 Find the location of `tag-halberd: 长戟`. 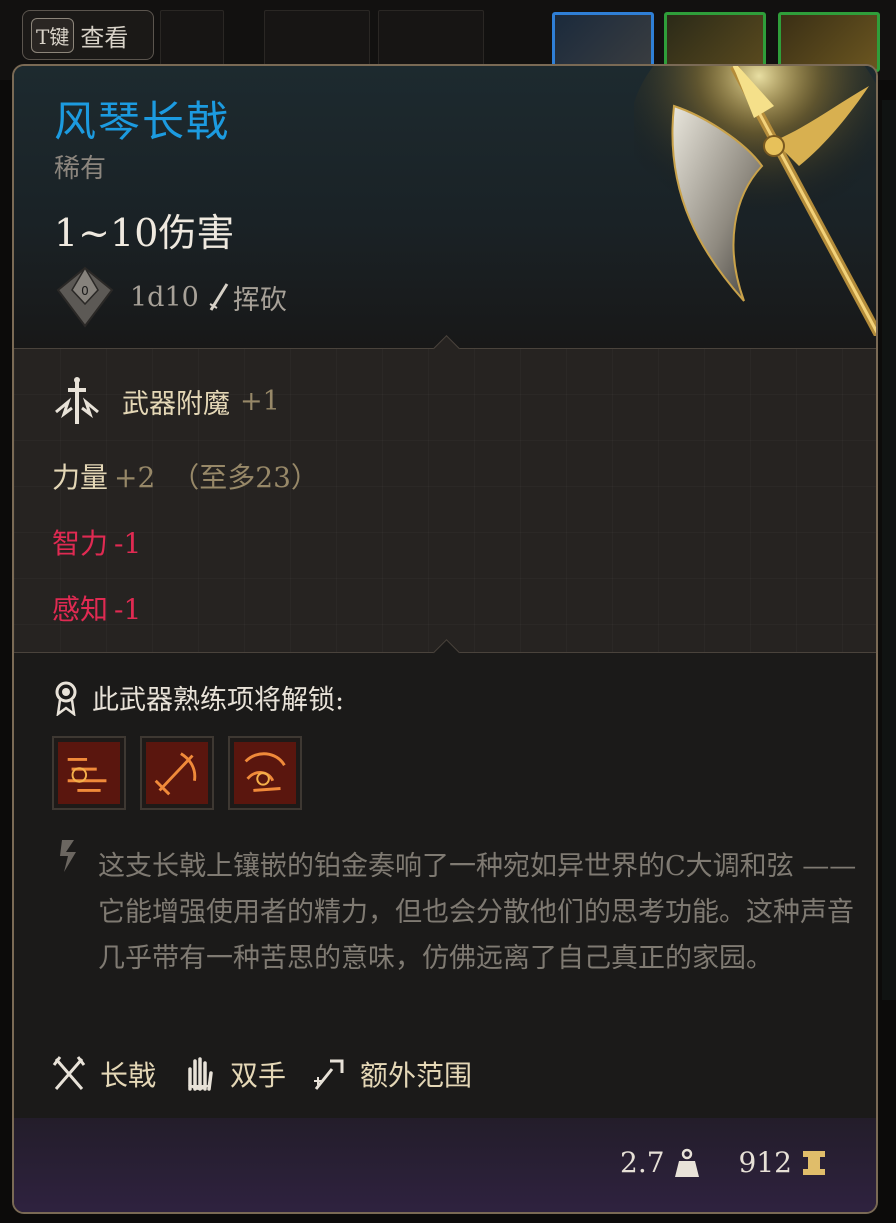

tag-halberd: 长戟 is located at coordinates (104, 1074).